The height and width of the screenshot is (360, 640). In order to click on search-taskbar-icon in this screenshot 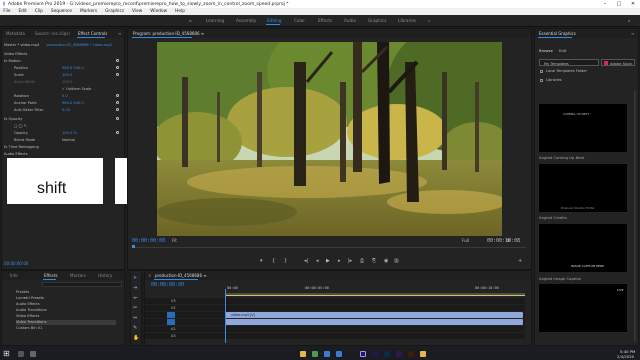, I will do `click(21, 353)`.